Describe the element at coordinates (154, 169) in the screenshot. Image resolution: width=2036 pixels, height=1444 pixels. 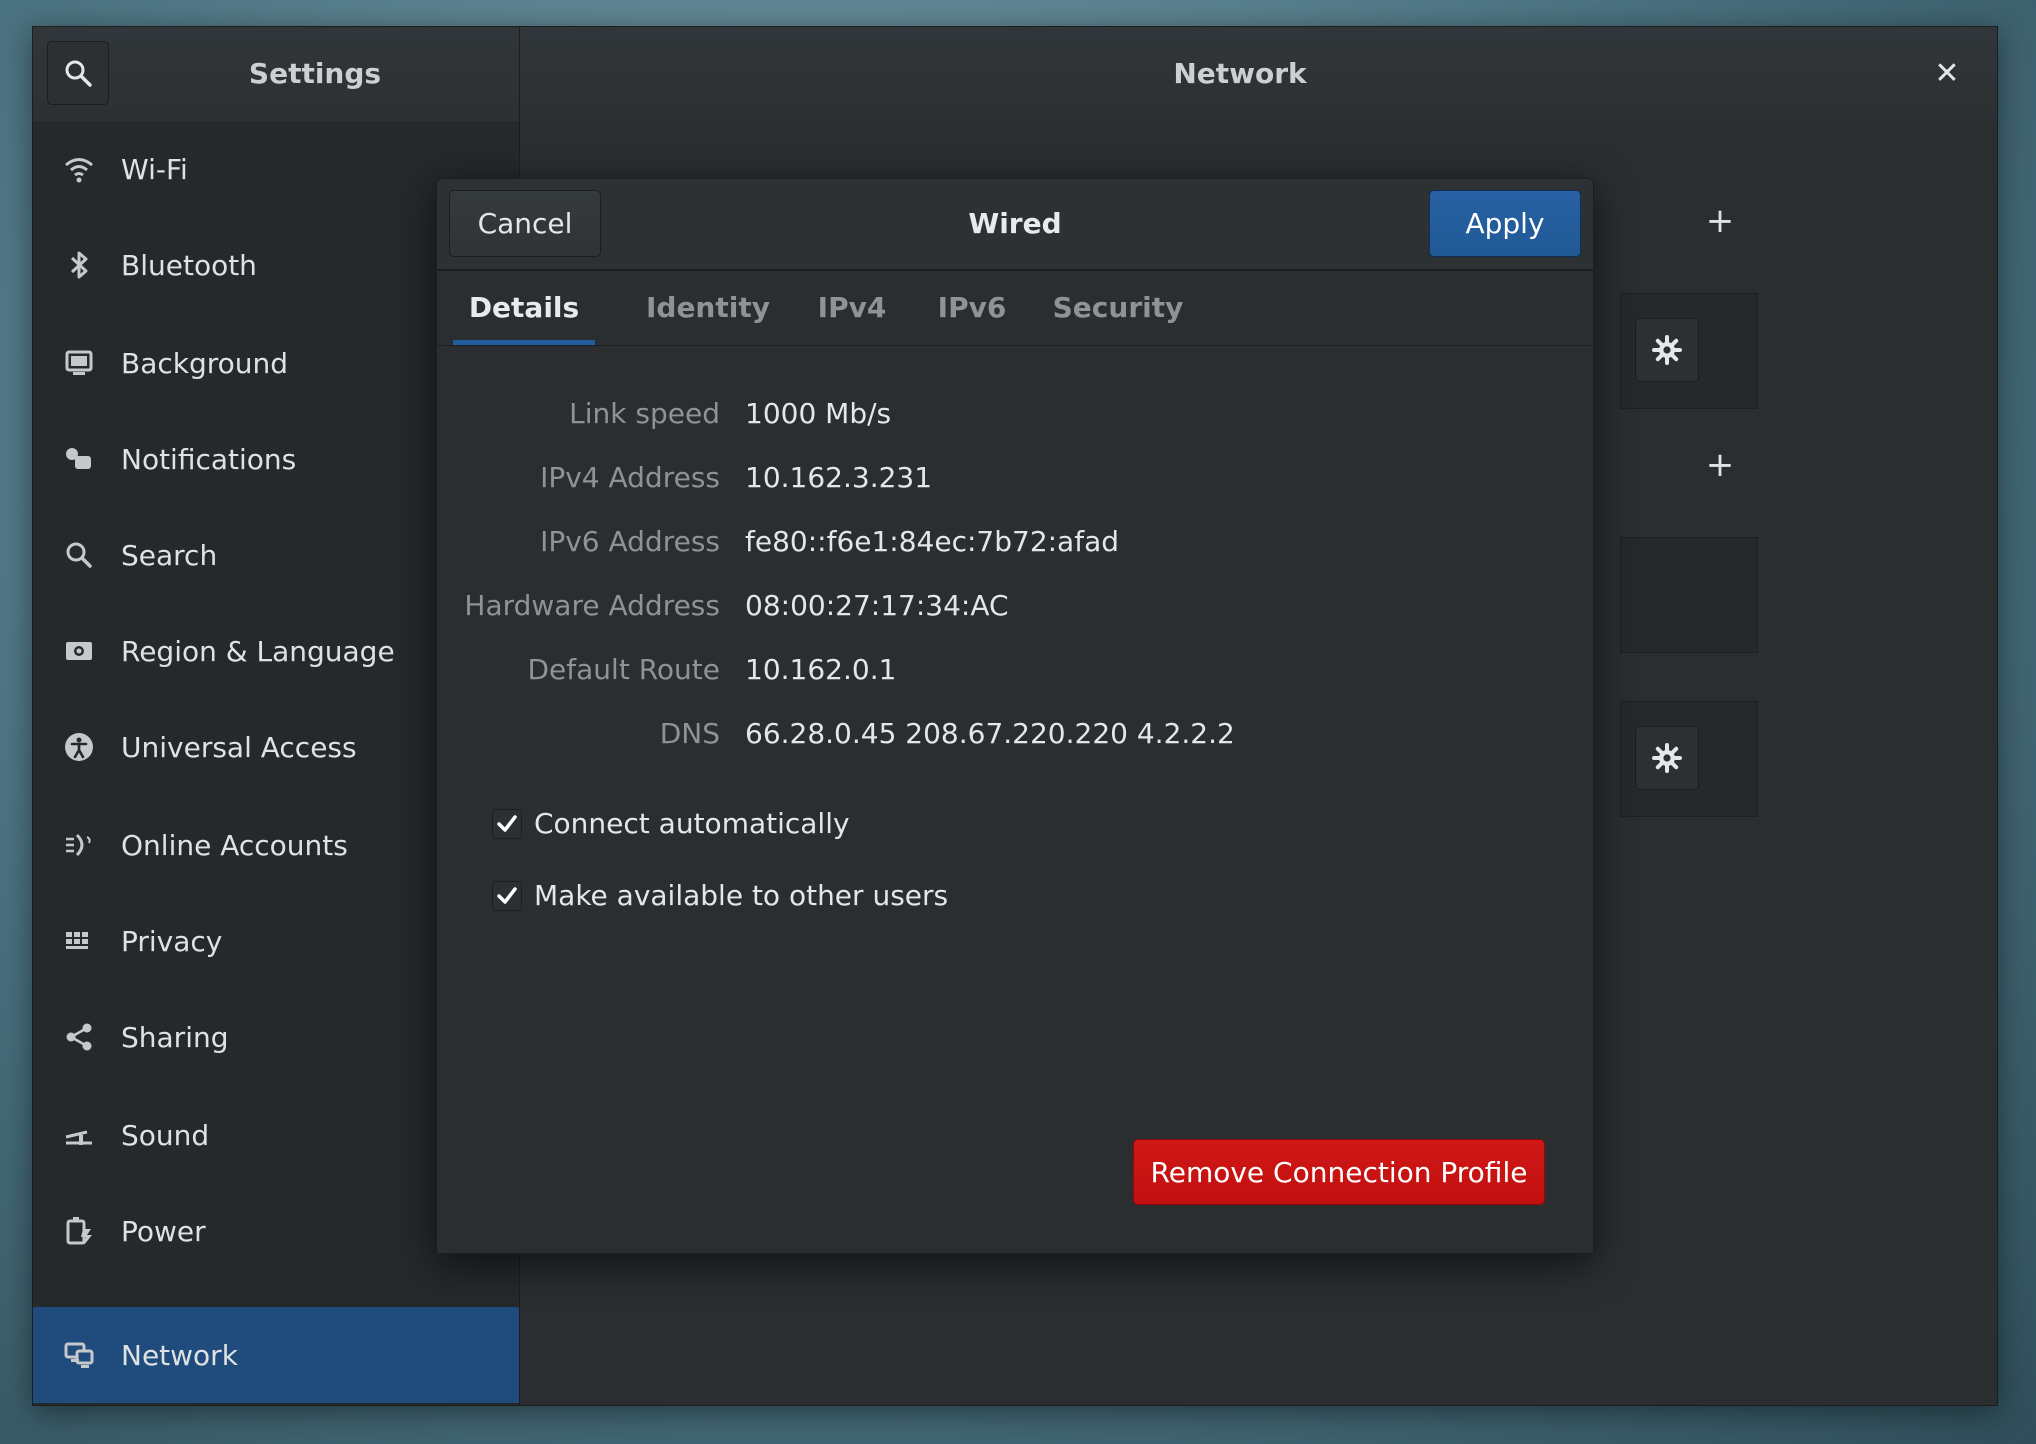
I see `sidebar-item-label: Wi-Fi` at that location.